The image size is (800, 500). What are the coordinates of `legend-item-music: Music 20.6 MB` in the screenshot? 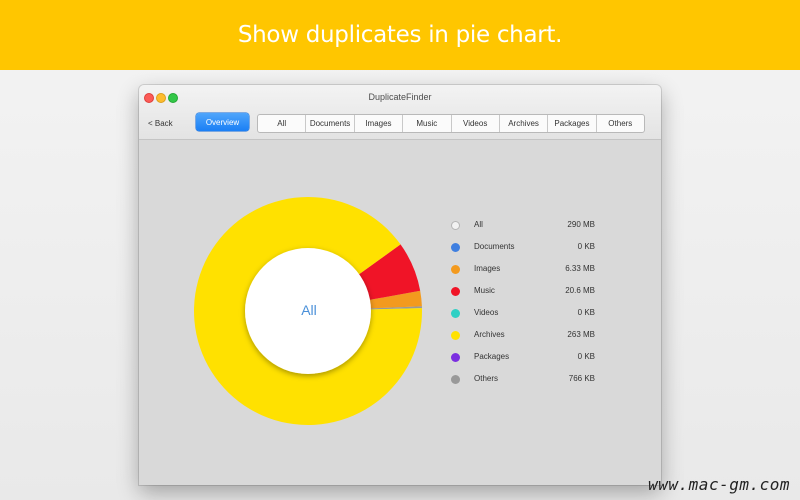 It's located at (529, 294).